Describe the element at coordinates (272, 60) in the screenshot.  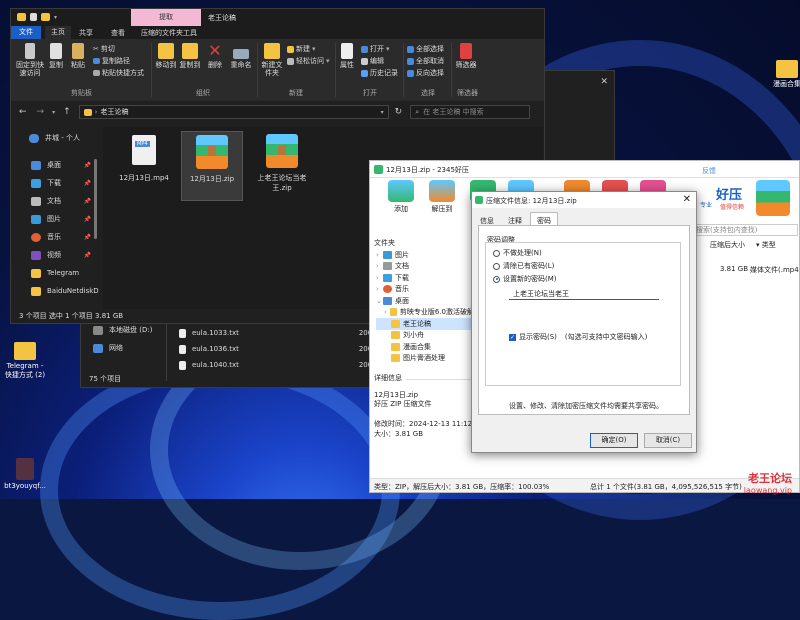
I see `new-folder-button: 新建文件夹` at that location.